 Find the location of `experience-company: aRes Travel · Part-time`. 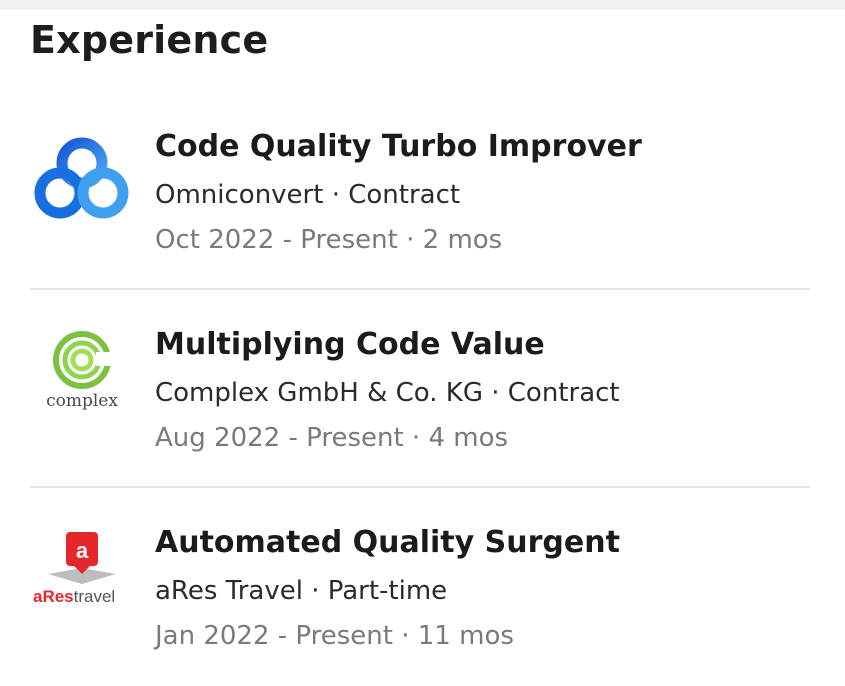

experience-company: aRes Travel · Part-time is located at coordinates (301, 591).